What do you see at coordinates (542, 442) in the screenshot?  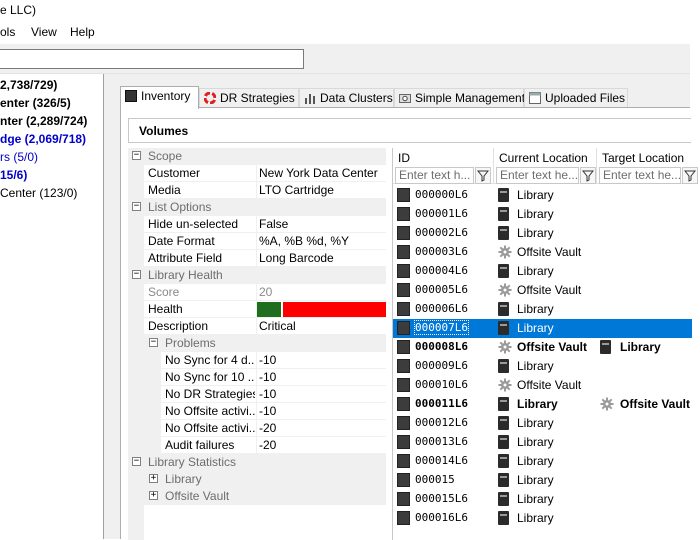 I see `table-row: 000013L6 Library` at bounding box center [542, 442].